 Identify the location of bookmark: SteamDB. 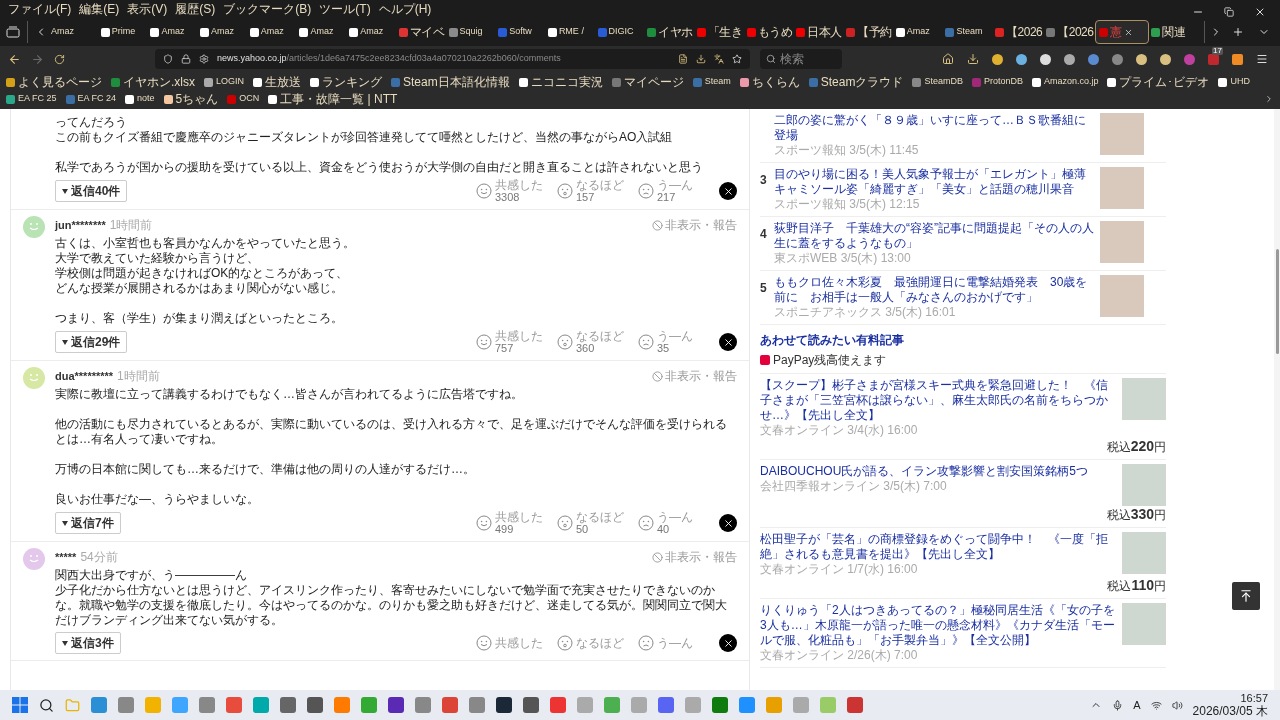
(937, 82).